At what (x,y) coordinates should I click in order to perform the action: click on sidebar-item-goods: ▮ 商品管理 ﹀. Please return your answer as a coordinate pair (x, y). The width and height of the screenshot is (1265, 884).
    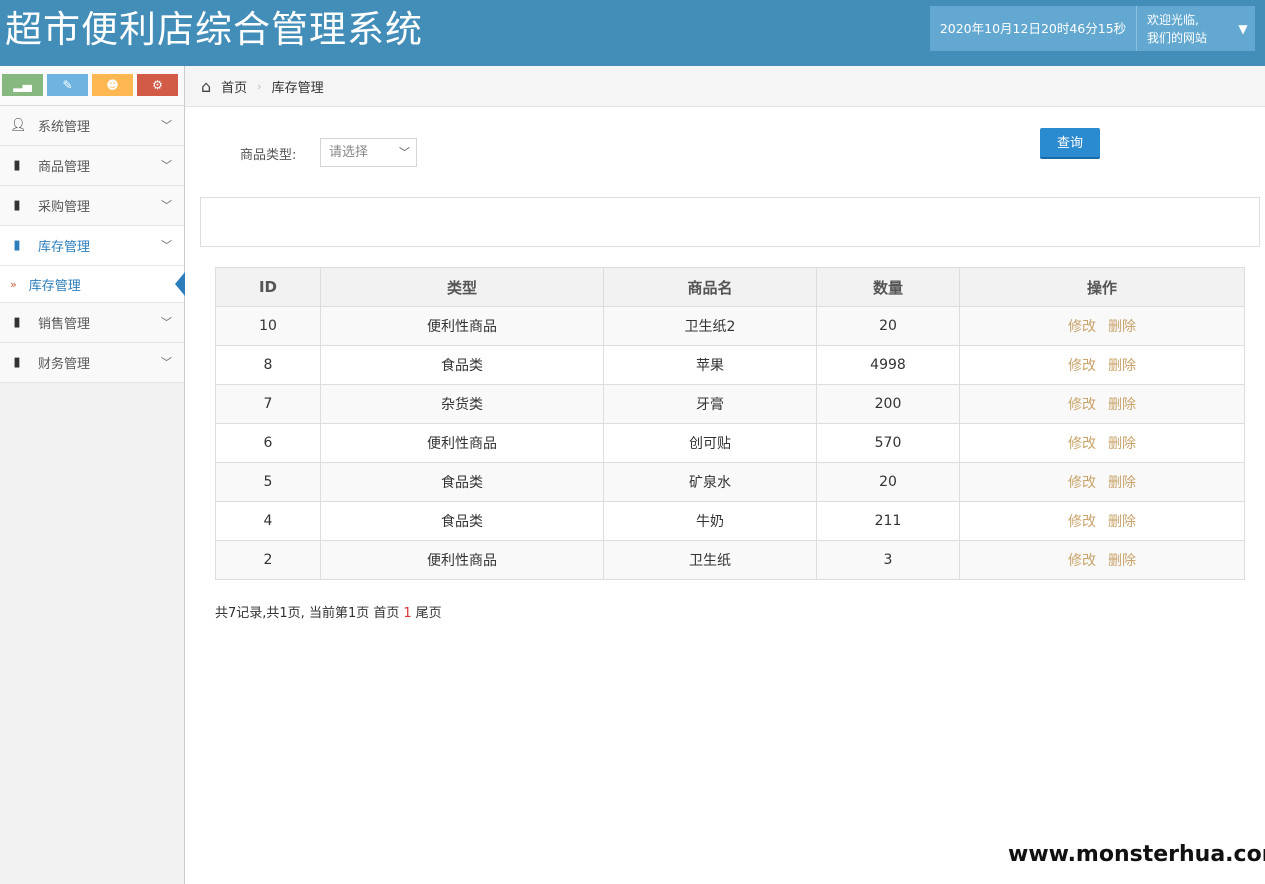
    Looking at the image, I should click on (92, 166).